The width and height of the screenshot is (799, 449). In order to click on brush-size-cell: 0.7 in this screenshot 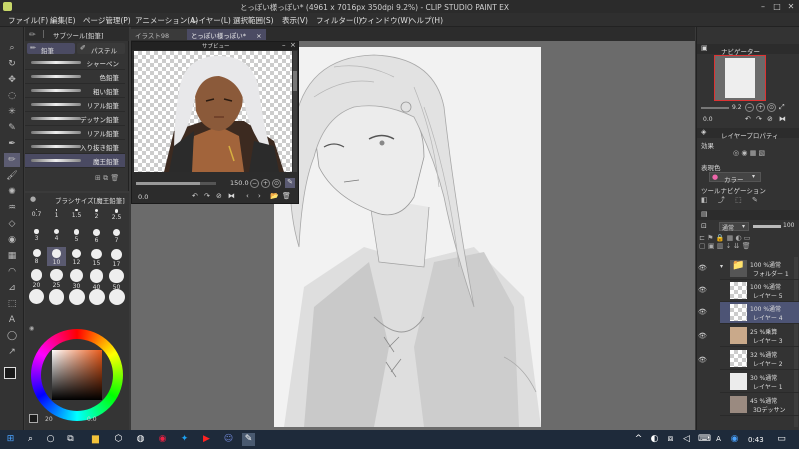, I will do `click(36, 216)`.